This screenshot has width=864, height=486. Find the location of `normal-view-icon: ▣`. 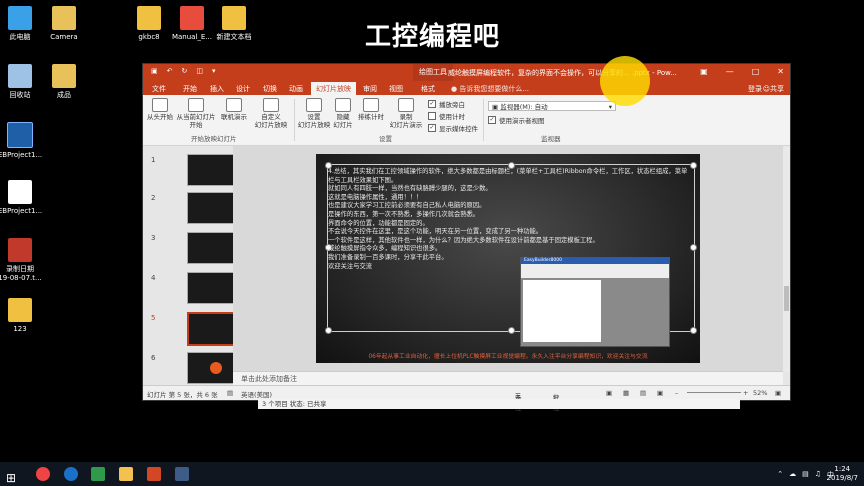

normal-view-icon: ▣ is located at coordinates (609, 393).